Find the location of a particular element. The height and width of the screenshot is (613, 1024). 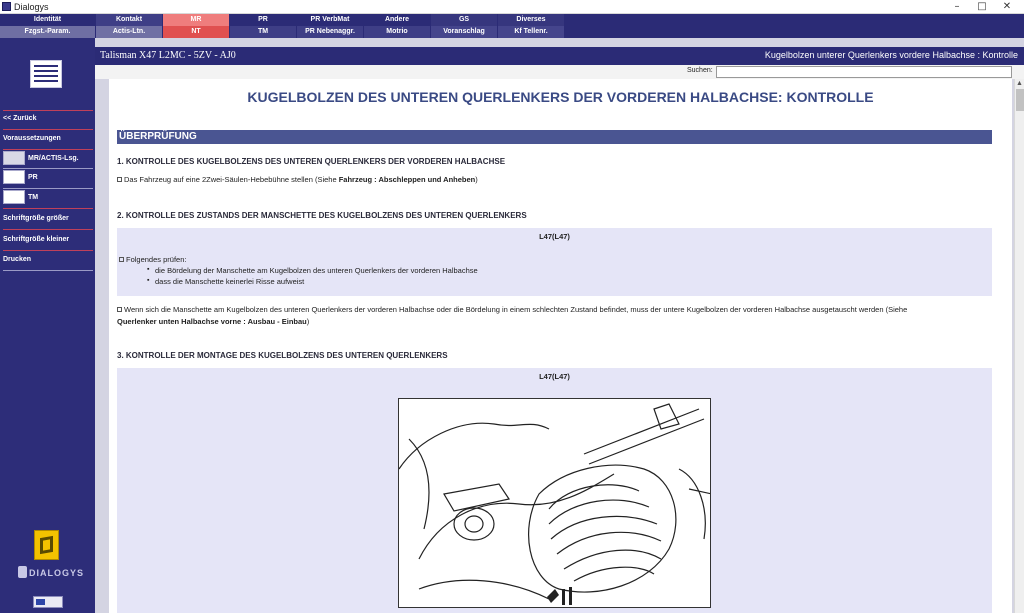

app-icon is located at coordinates (6, 6).